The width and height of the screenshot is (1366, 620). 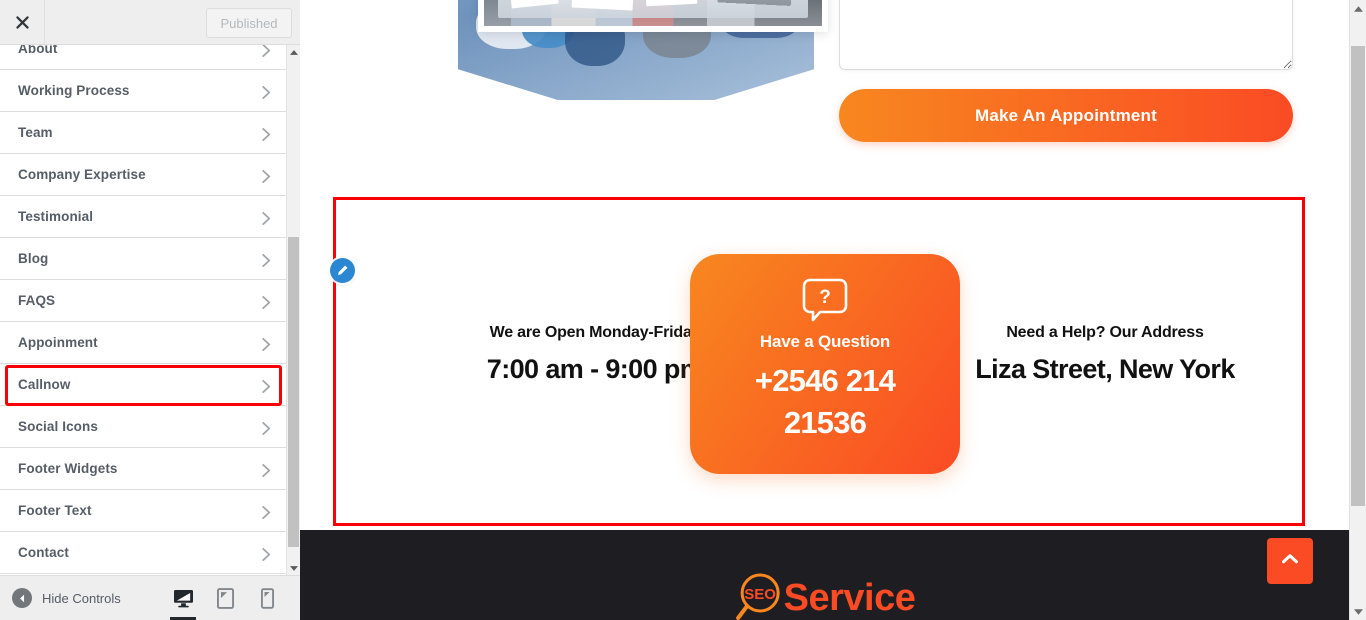 I want to click on sidebar-item-working-process: Working Process, so click(x=143, y=91).